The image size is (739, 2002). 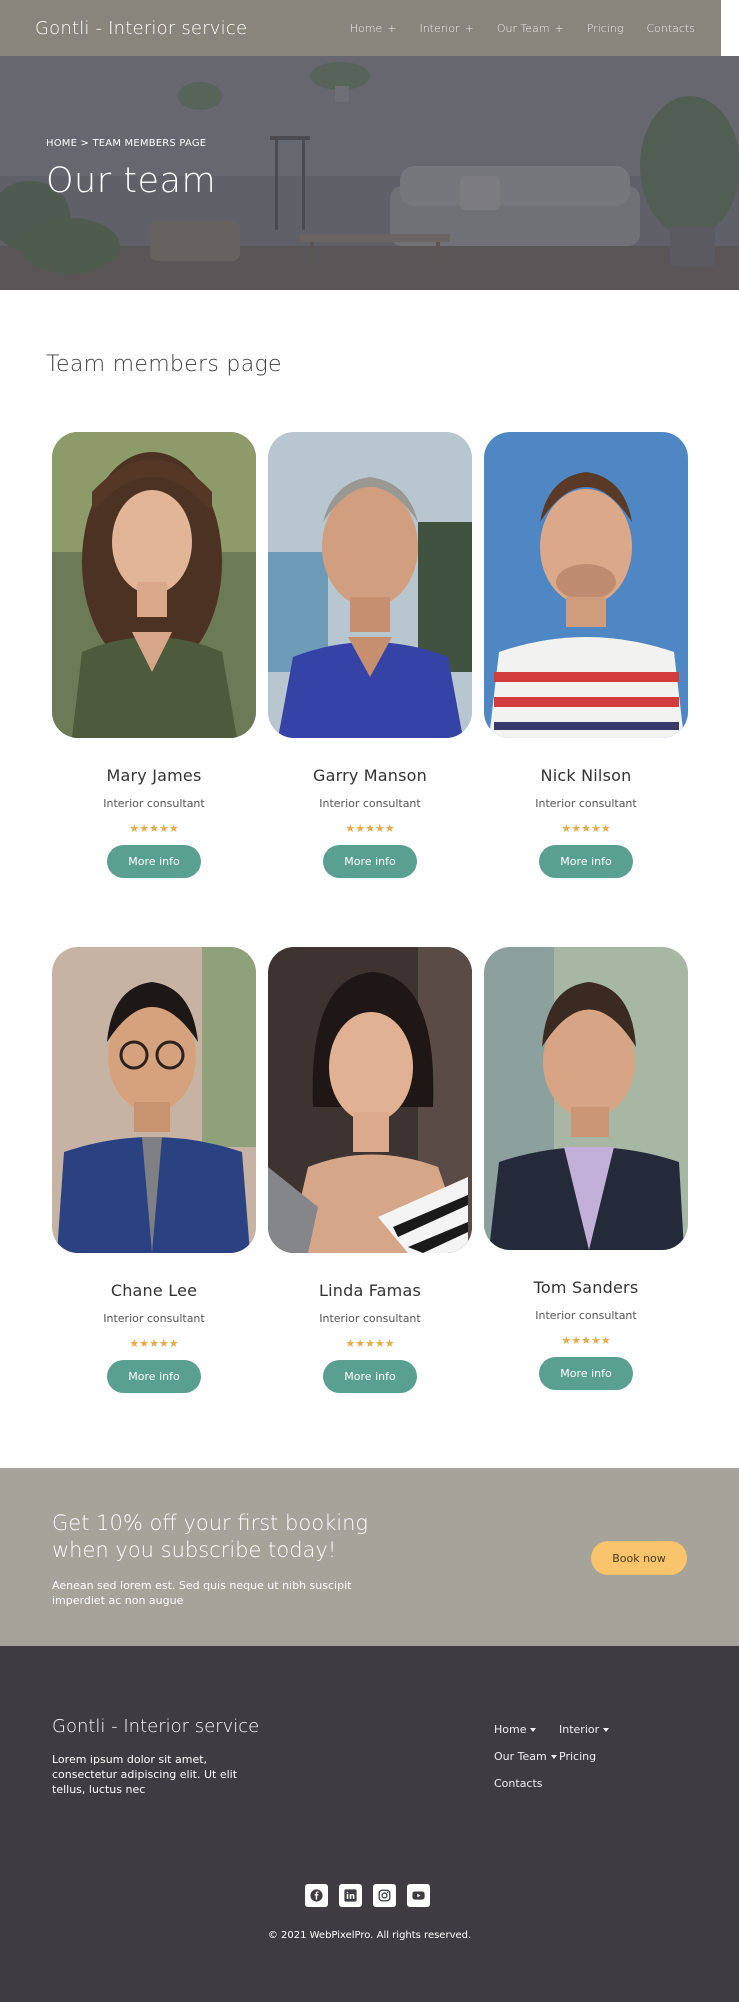 What do you see at coordinates (725, 28) in the screenshot?
I see `scrollbar-strip` at bounding box center [725, 28].